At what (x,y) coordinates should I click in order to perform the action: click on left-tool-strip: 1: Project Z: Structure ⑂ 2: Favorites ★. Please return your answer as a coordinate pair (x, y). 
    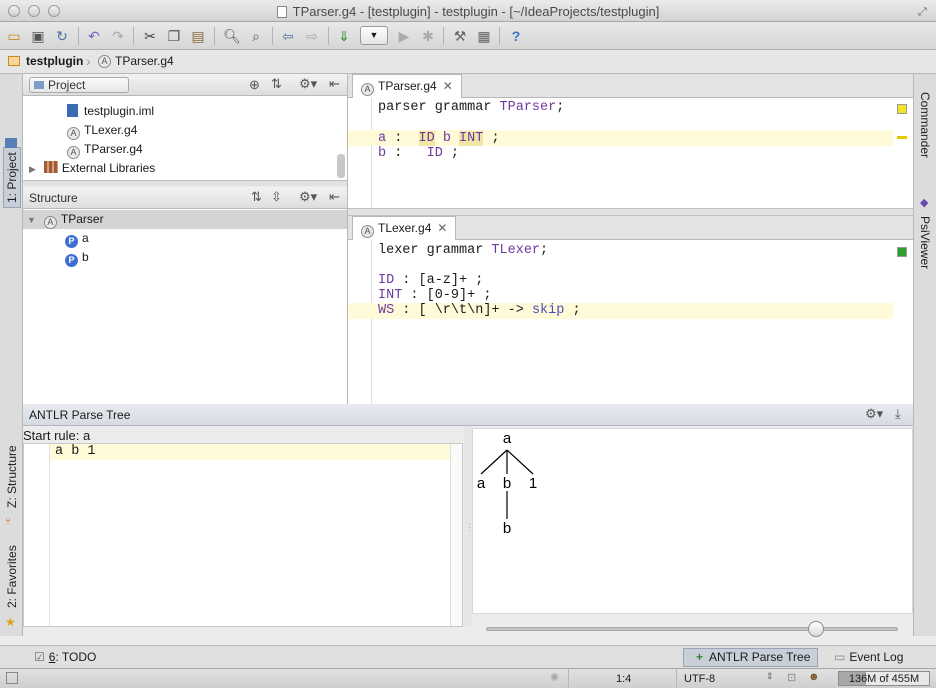
    Looking at the image, I should click on (11, 355).